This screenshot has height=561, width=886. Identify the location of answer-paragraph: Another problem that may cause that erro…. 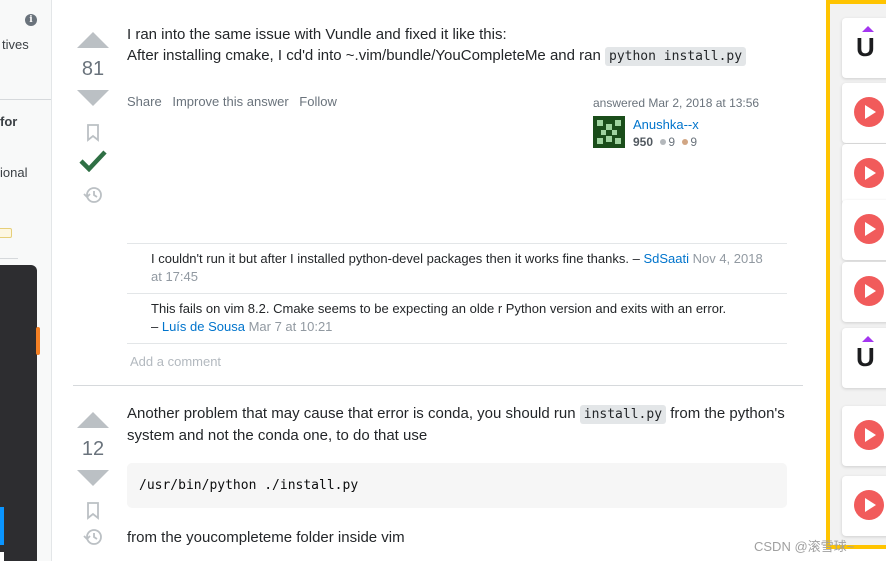
(457, 424).